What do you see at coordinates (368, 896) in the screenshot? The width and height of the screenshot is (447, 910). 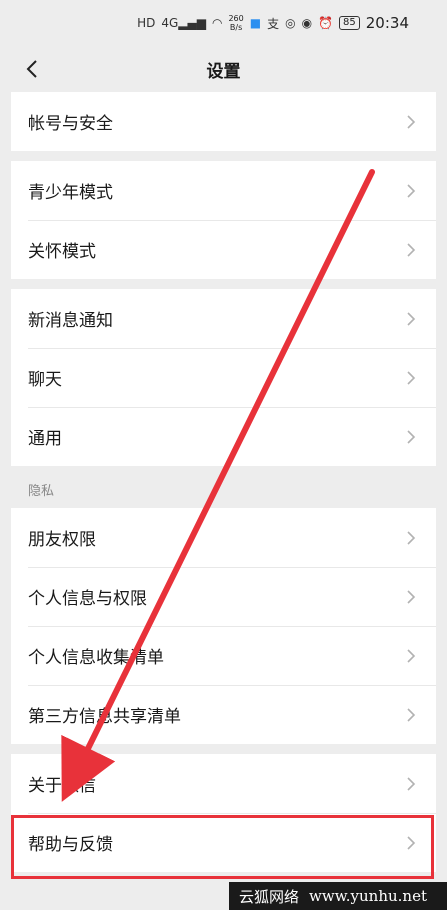 I see `watermark-right: www.yunhu.net` at bounding box center [368, 896].